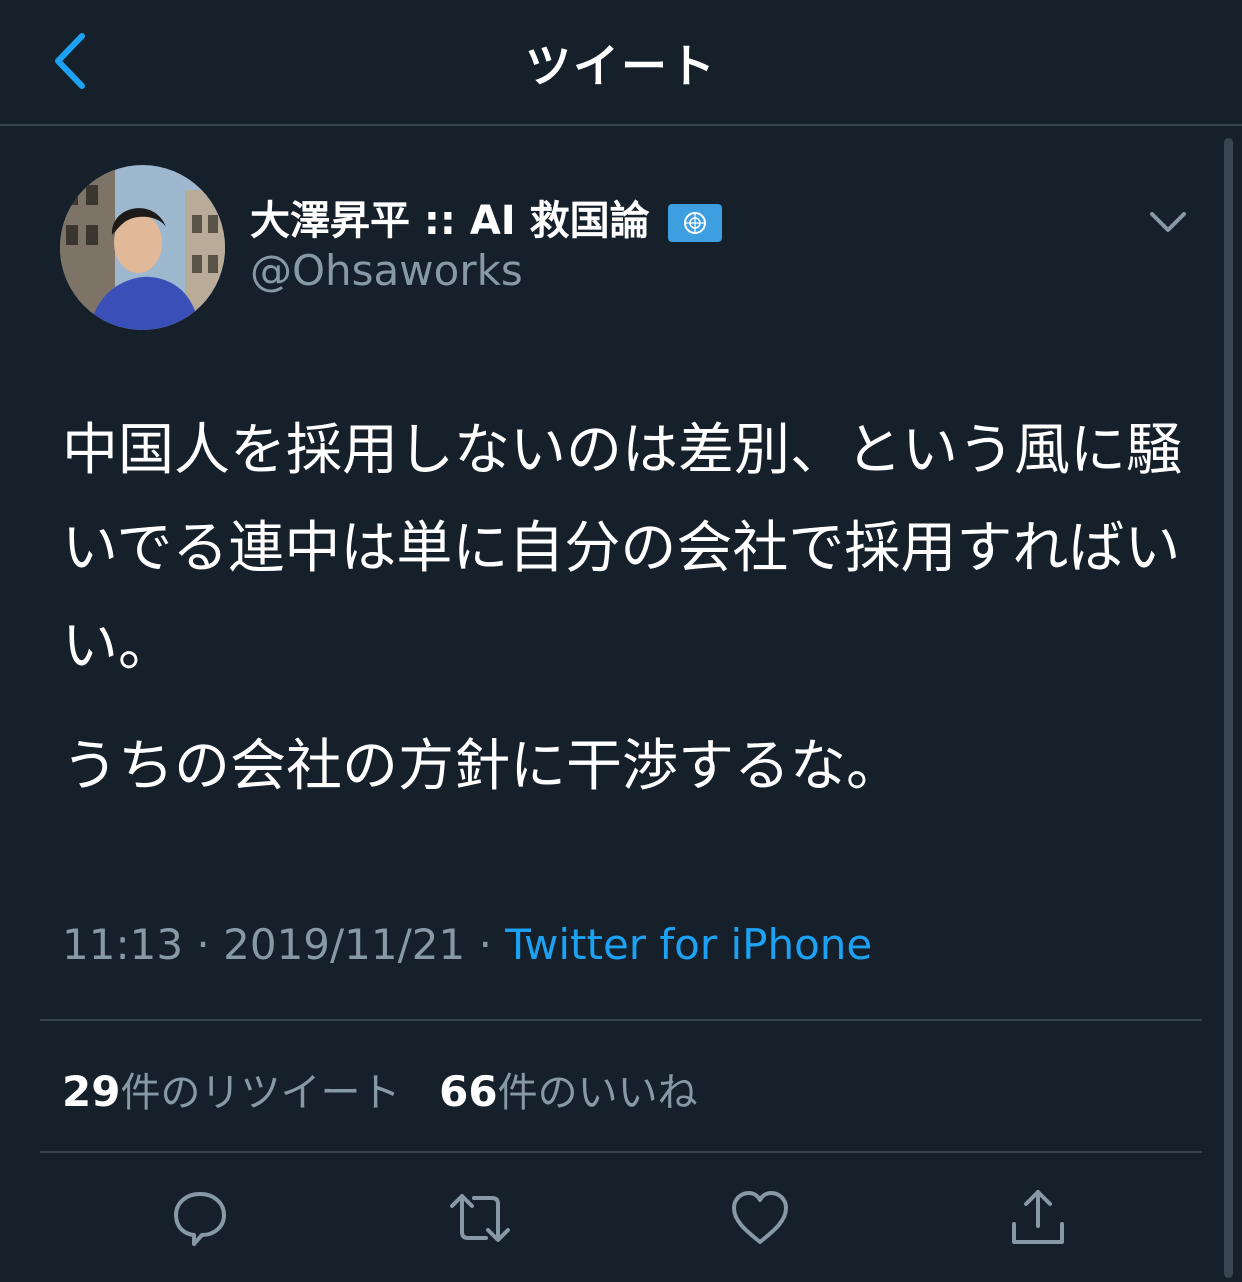 Image resolution: width=1242 pixels, height=1282 pixels. I want to click on engagement-stats: 29件のリツイート 66件のいいね, so click(393, 1089).